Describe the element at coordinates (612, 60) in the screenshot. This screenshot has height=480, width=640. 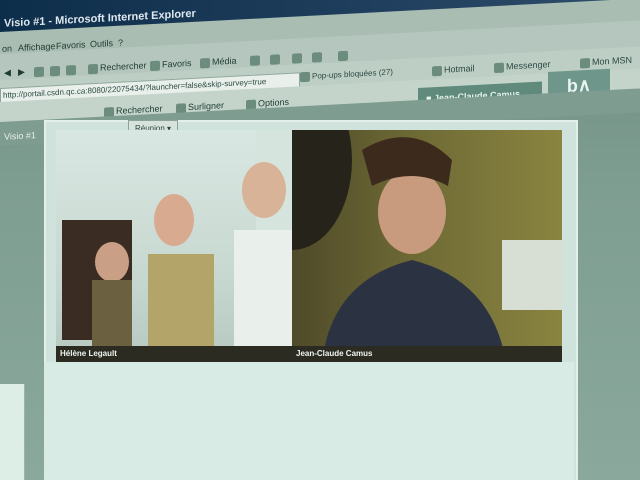
I see `mon-msn-label: Mon MSN` at that location.